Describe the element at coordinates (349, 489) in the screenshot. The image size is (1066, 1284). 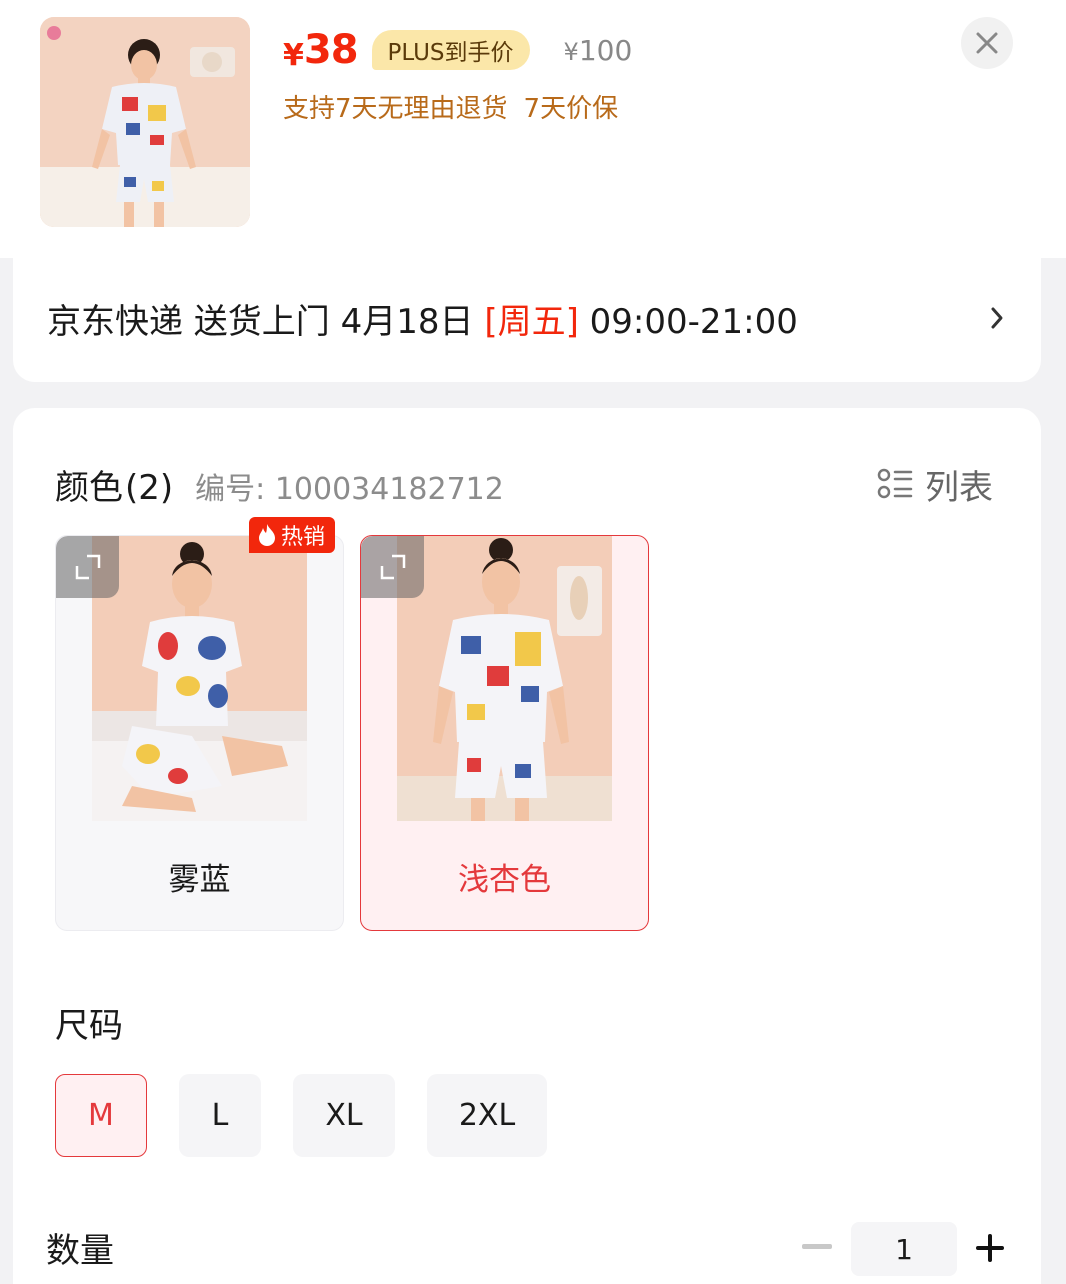
I see `sku-number: 编号: 100034182712` at that location.